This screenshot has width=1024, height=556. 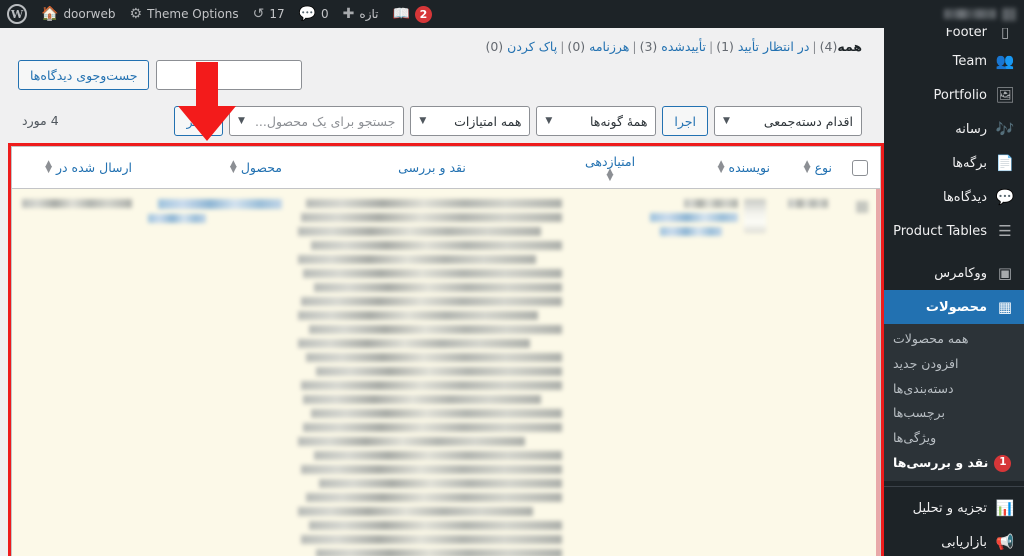 I want to click on submenu-item-tags: برچسب‌ها, so click(x=954, y=413).